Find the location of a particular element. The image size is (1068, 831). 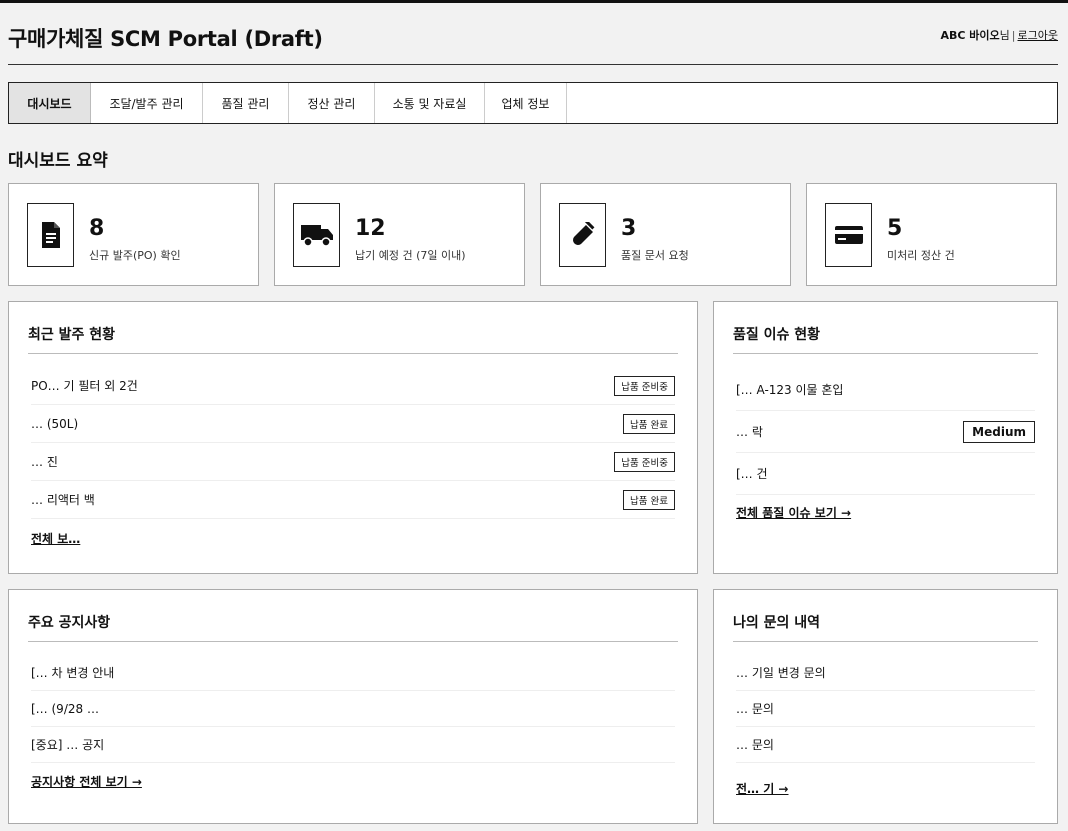

inquiry-text: … 기일 변경 문의 is located at coordinates (781, 673).